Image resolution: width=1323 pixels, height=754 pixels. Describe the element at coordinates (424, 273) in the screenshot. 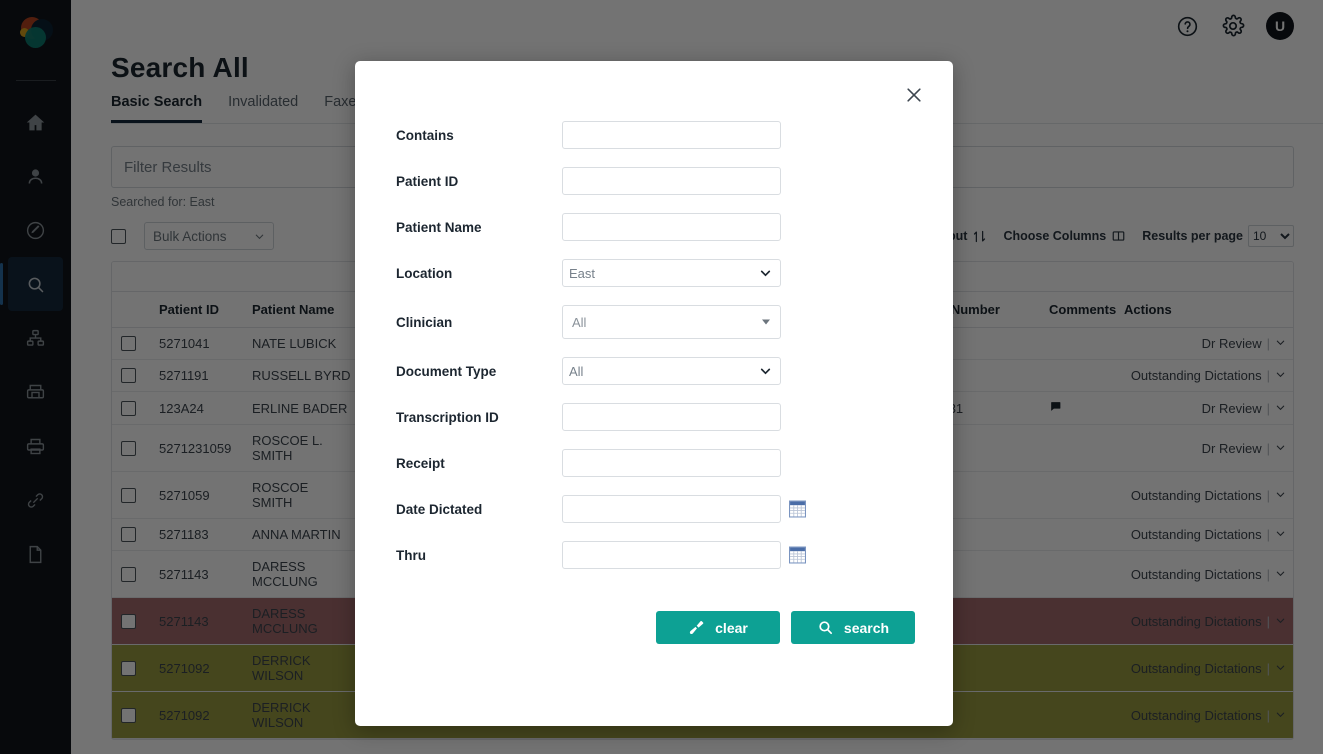

I see `label-location: Location` at that location.